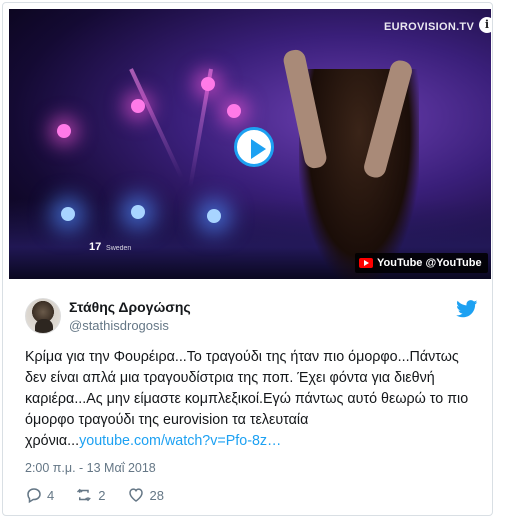 The width and height of the screenshot is (507, 520). I want to click on channel-logo: EUROVISION.TV, so click(429, 27).